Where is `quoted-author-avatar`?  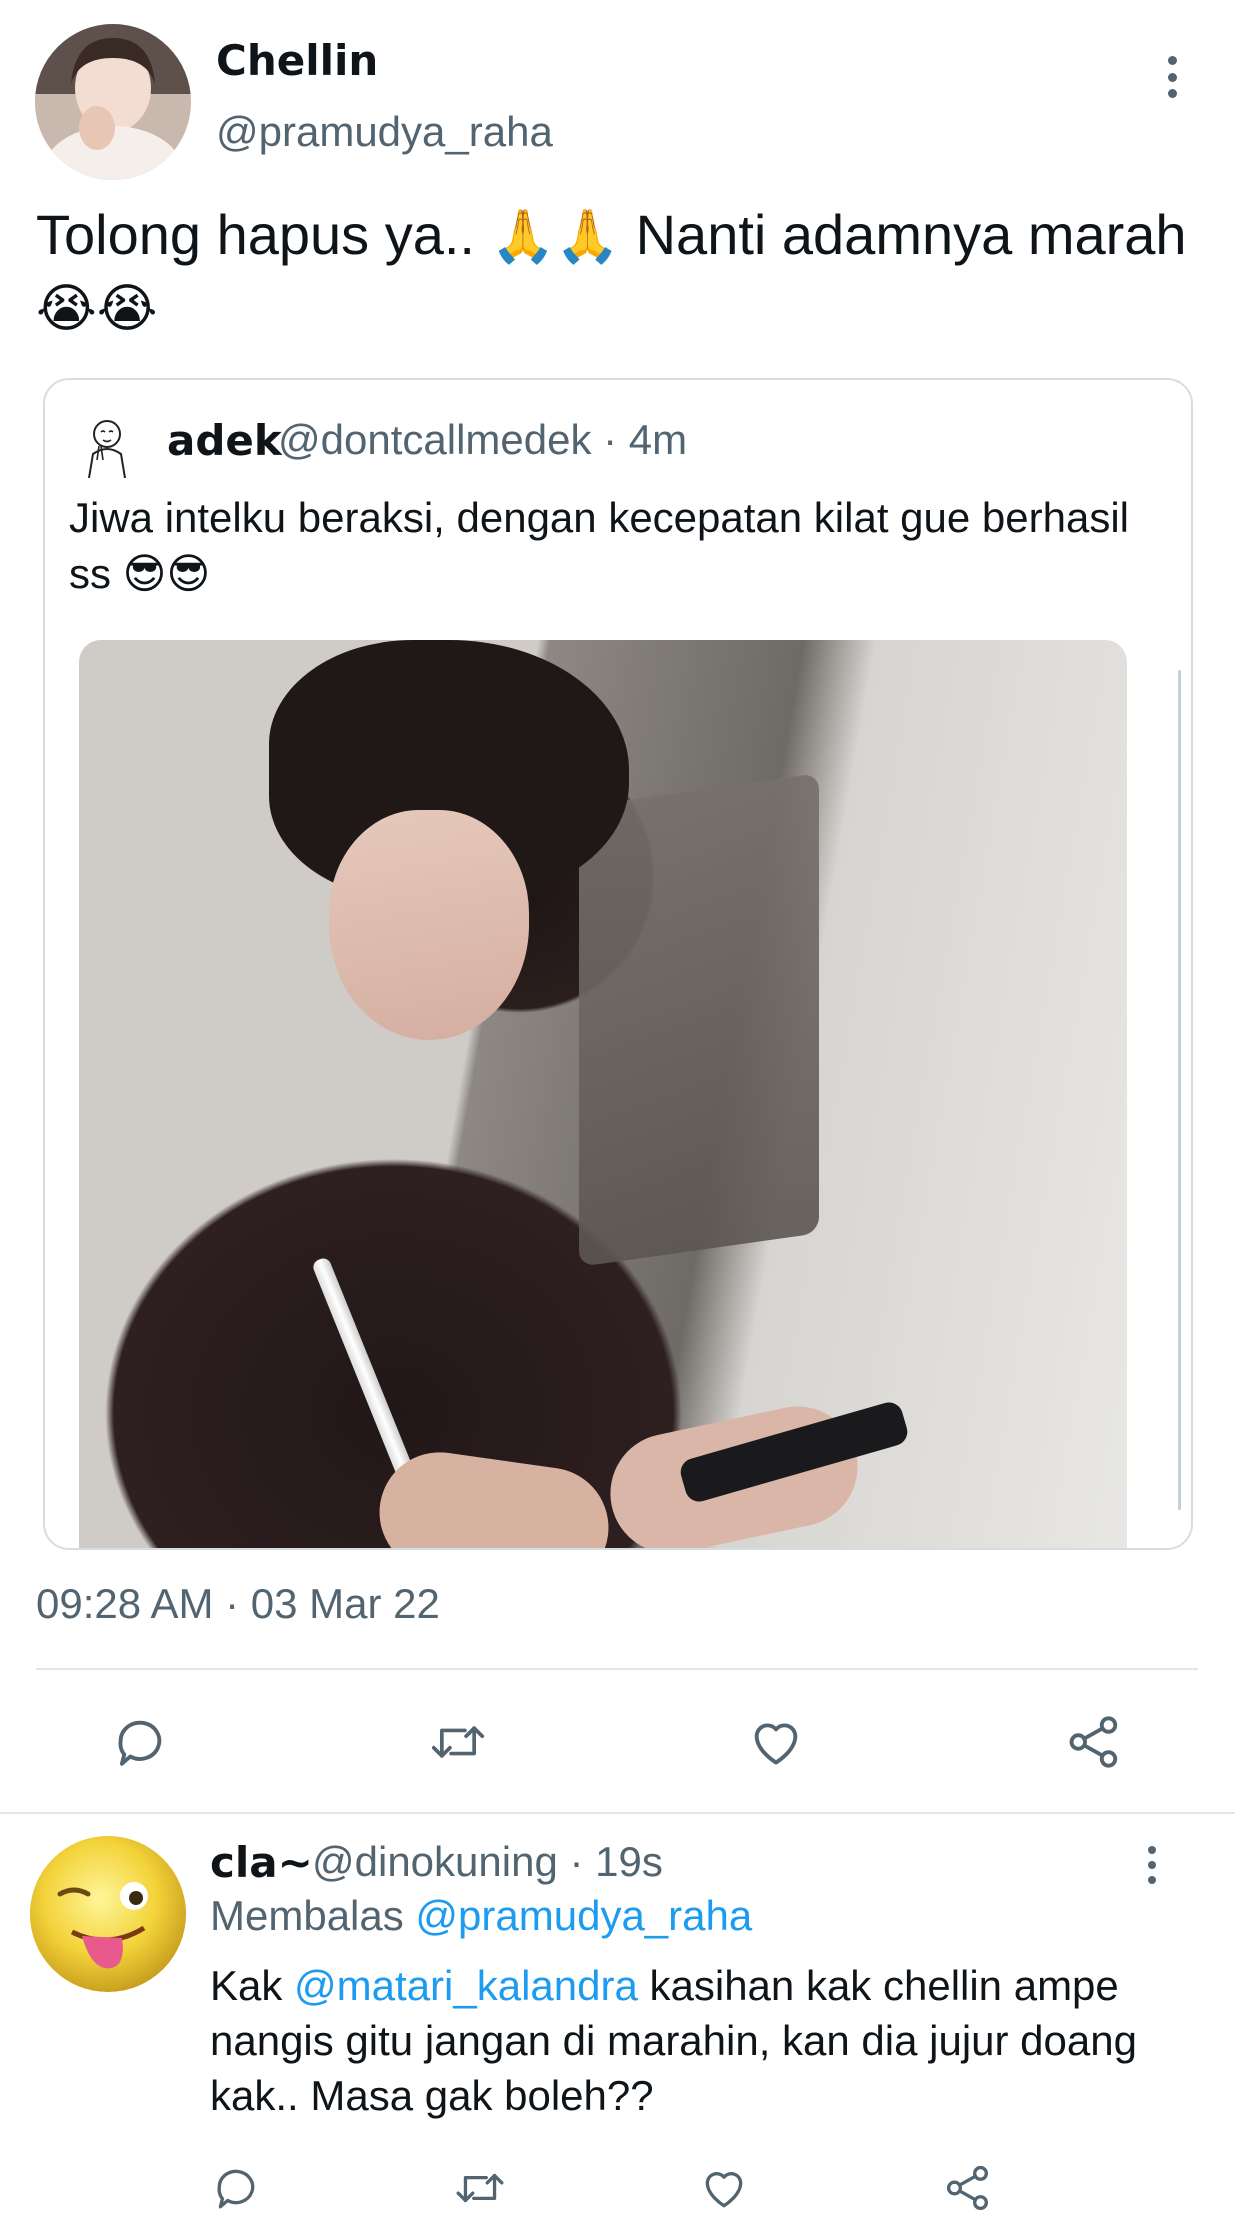 quoted-author-avatar is located at coordinates (107, 448).